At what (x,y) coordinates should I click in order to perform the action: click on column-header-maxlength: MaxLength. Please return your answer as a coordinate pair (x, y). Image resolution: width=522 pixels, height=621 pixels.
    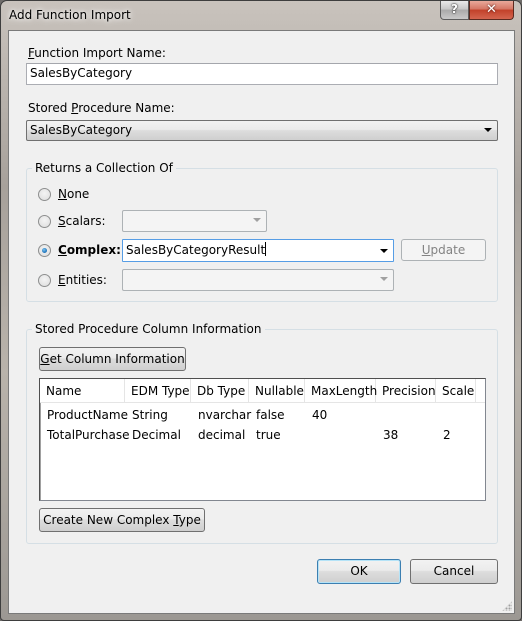
    Looking at the image, I should click on (341, 391).